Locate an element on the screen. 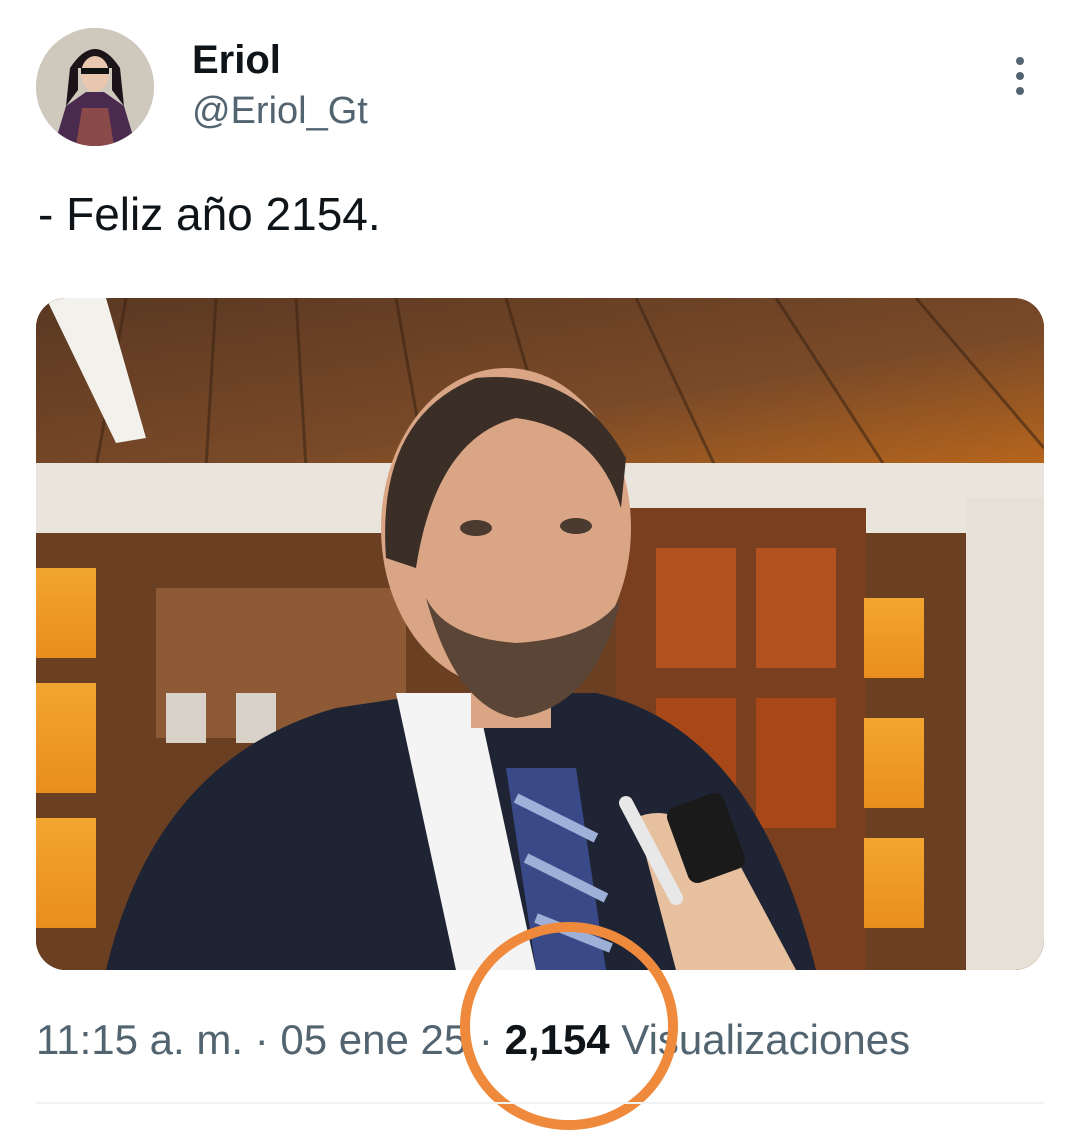 This screenshot has height=1134, width=1080. avatar-image is located at coordinates (95, 87).